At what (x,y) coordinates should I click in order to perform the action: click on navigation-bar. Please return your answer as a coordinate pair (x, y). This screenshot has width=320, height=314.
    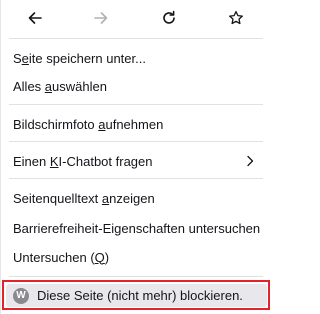
    Looking at the image, I should click on (136, 18).